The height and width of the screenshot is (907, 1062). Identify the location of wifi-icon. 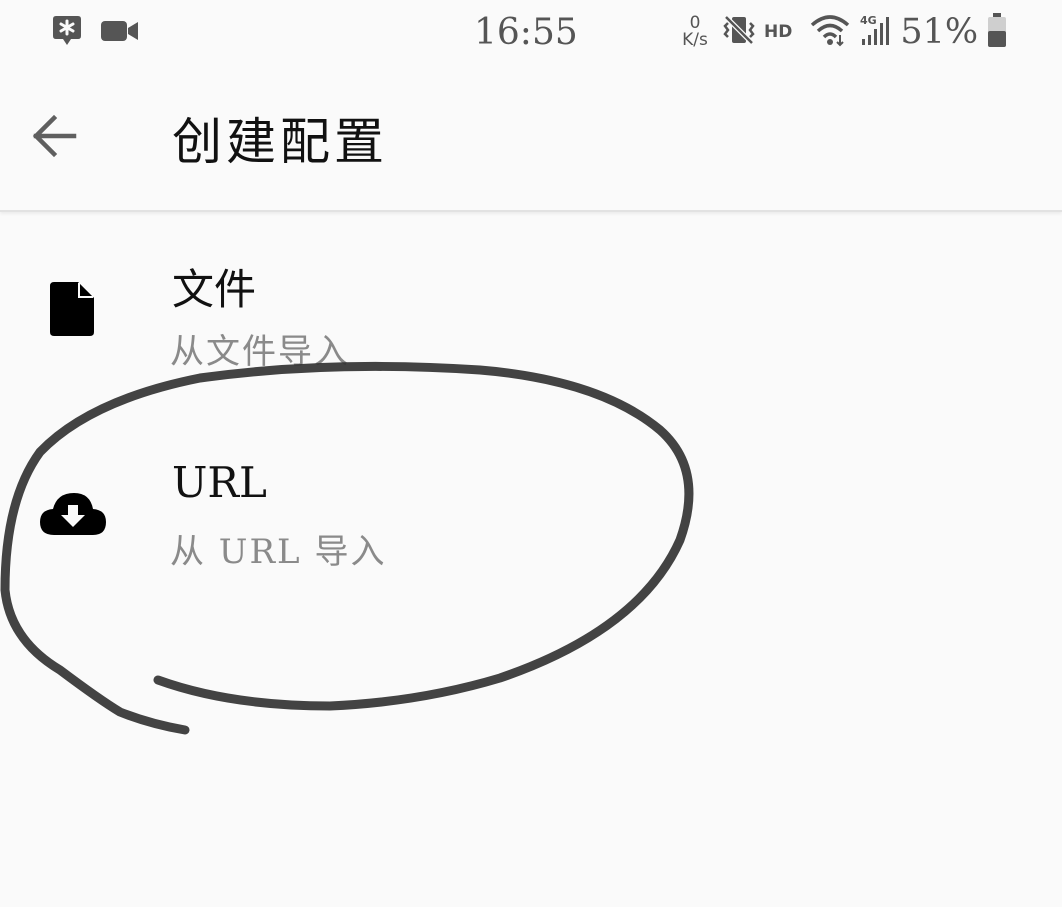
(830, 32).